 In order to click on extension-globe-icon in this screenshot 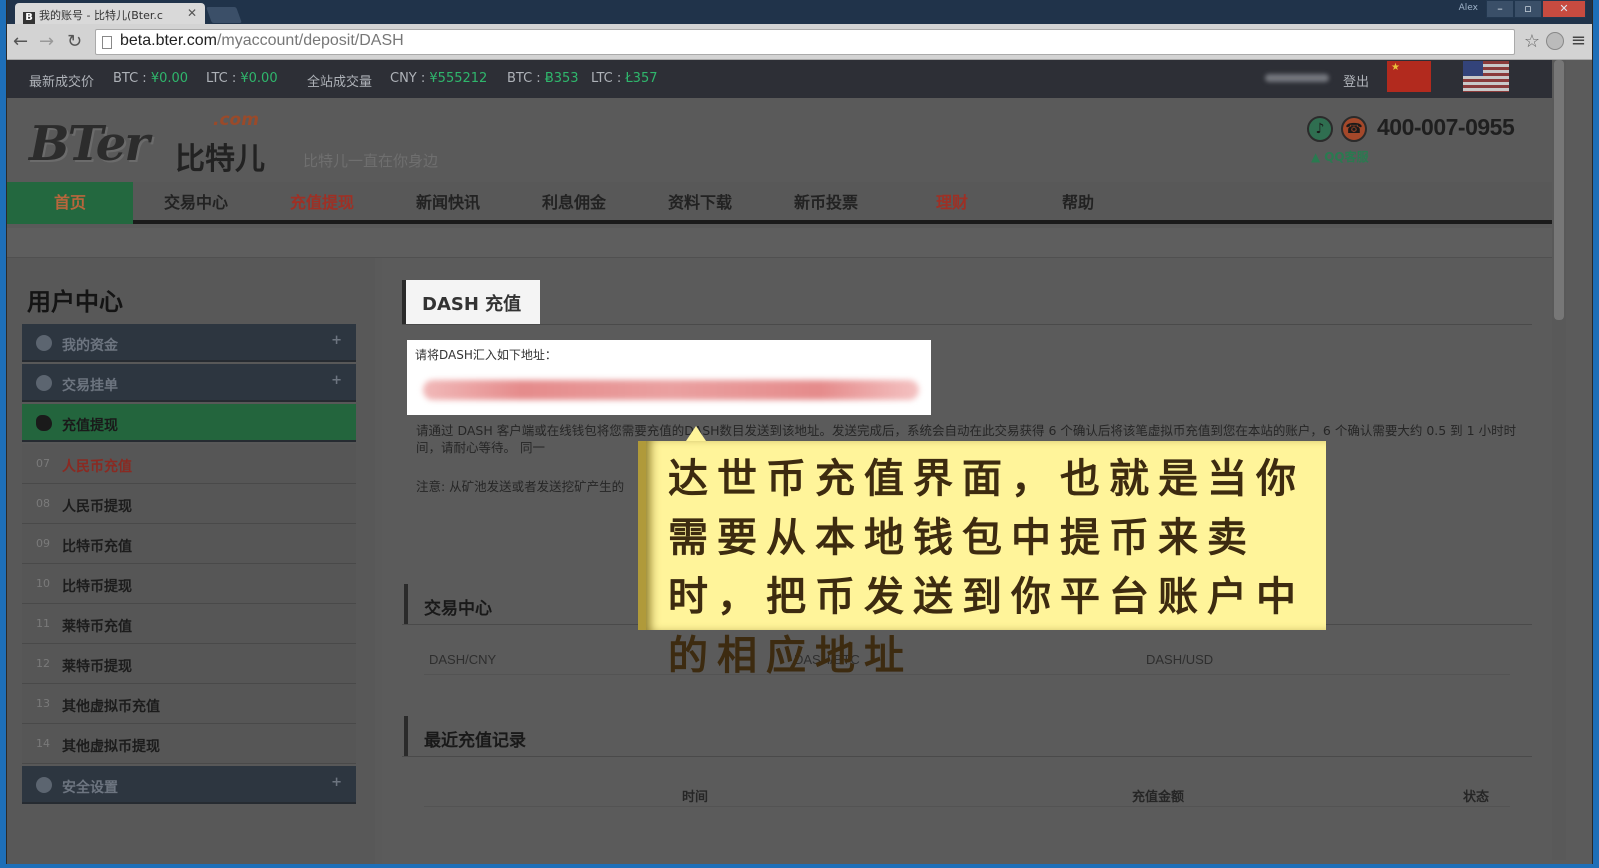, I will do `click(1555, 41)`.